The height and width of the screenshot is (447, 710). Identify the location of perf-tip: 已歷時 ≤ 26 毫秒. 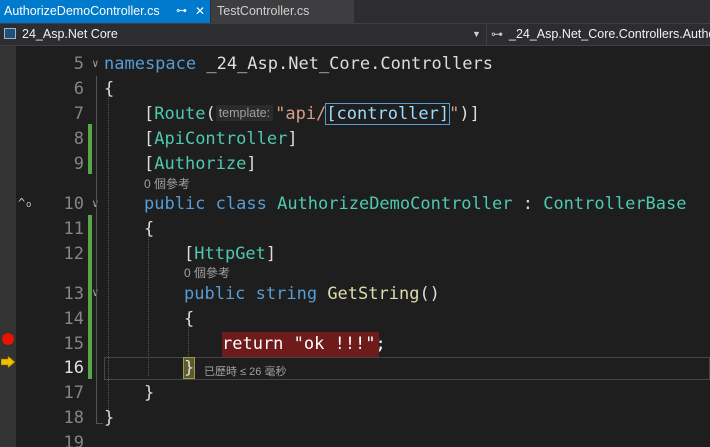
(245, 371).